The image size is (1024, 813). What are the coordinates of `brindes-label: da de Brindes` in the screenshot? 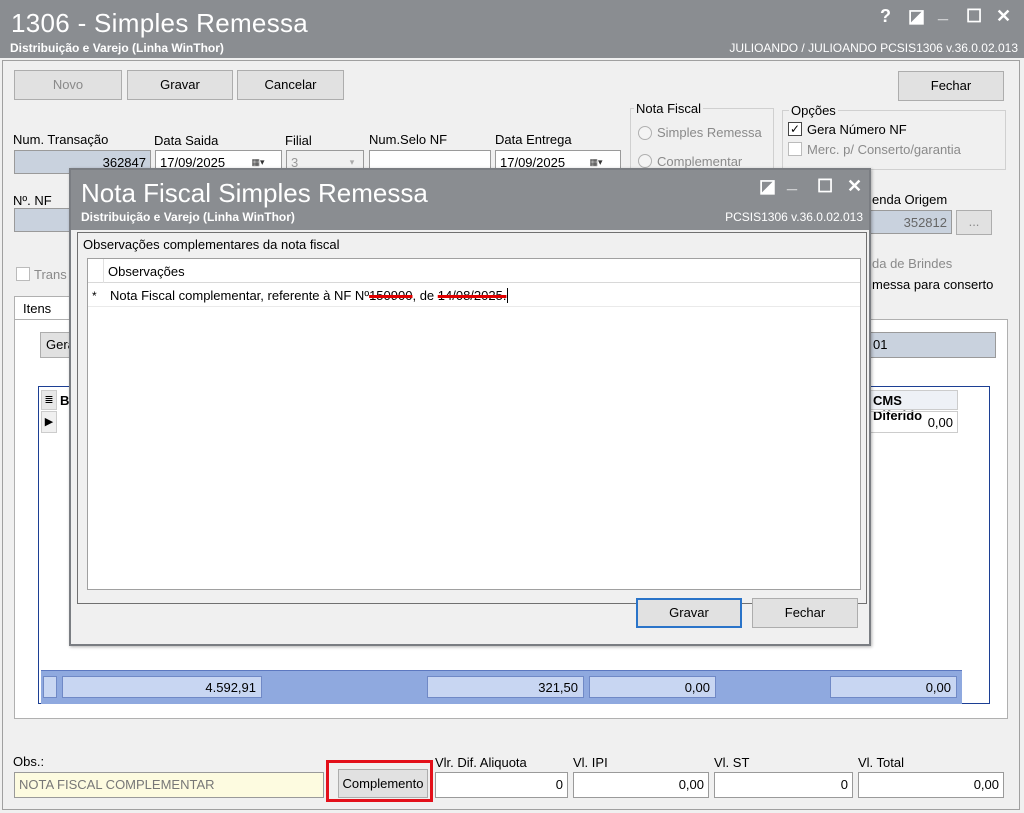 It's located at (912, 263).